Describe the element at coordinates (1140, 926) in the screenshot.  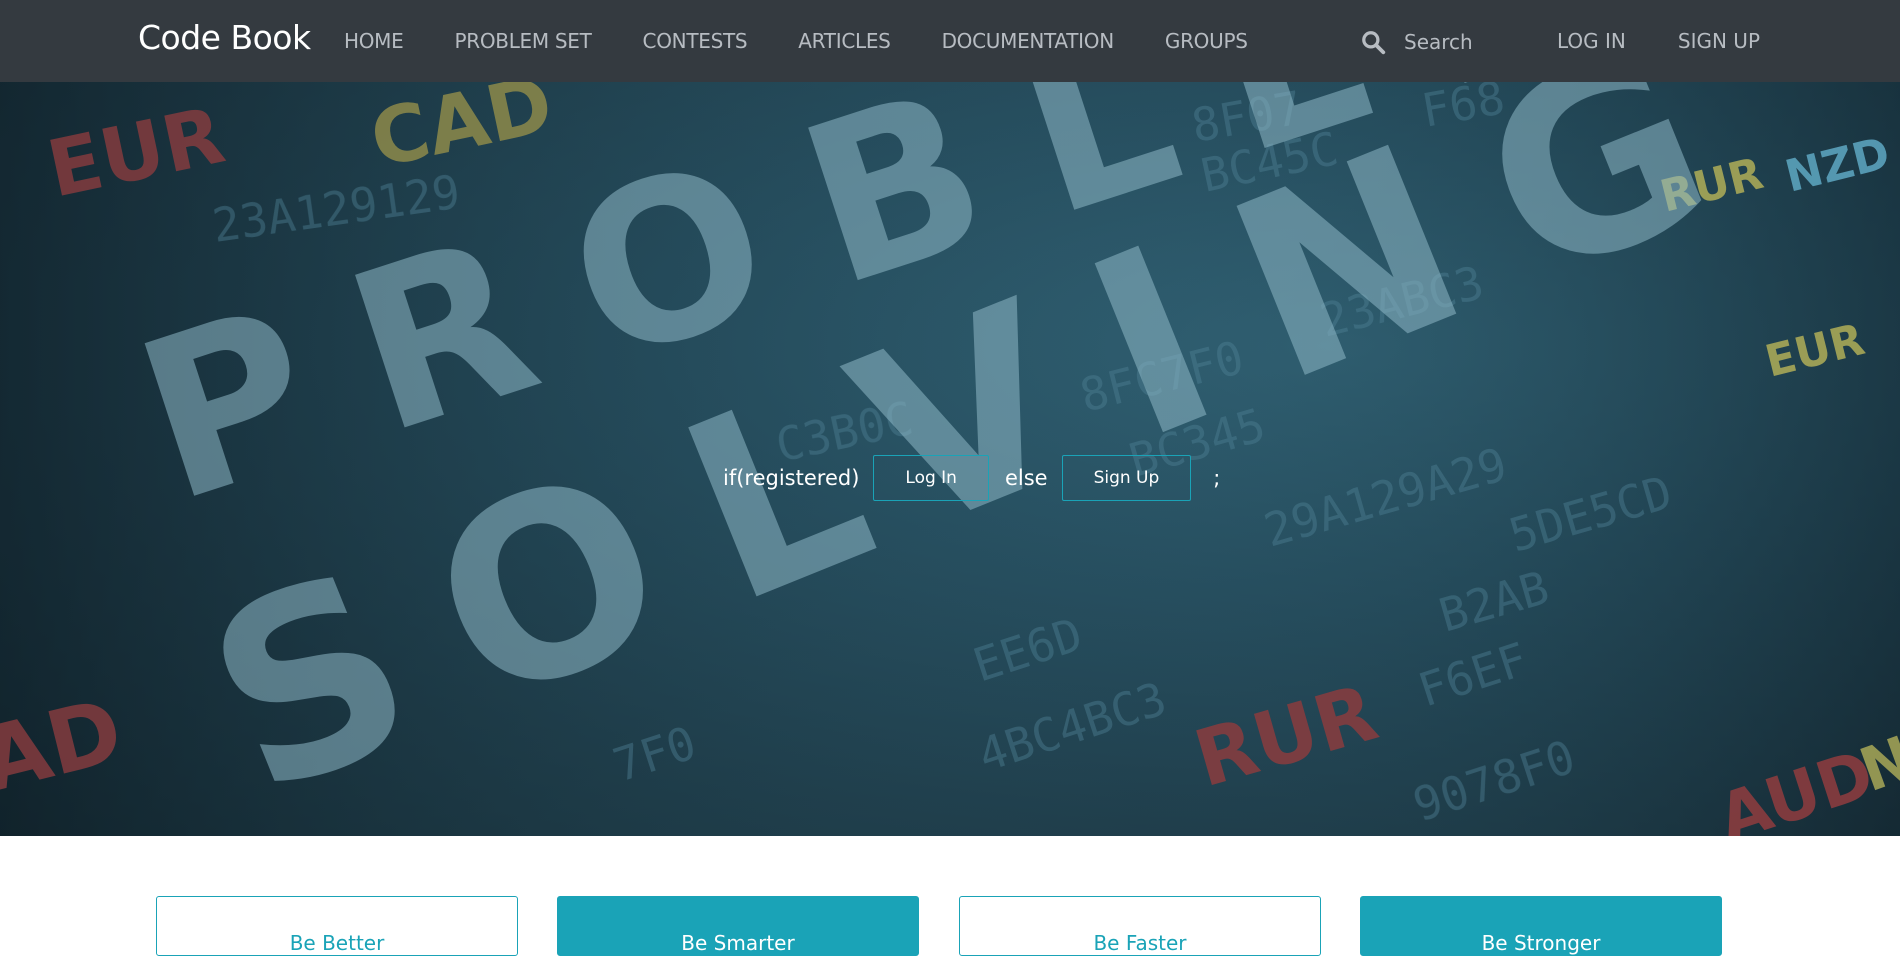
I see `card-be-faster: Be Faster` at that location.